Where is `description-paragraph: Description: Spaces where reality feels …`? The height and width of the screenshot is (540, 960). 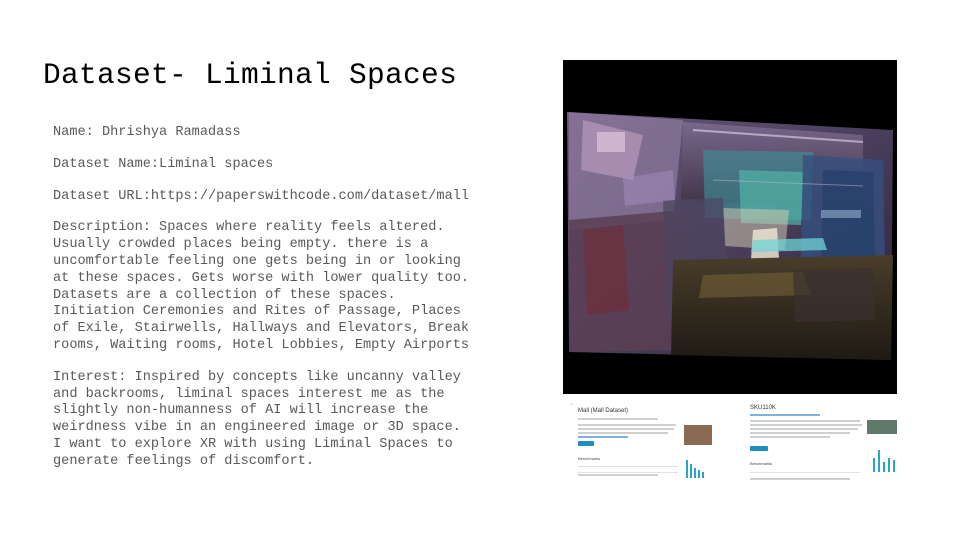 description-paragraph: Description: Spaces where reality feels … is located at coordinates (261, 286).